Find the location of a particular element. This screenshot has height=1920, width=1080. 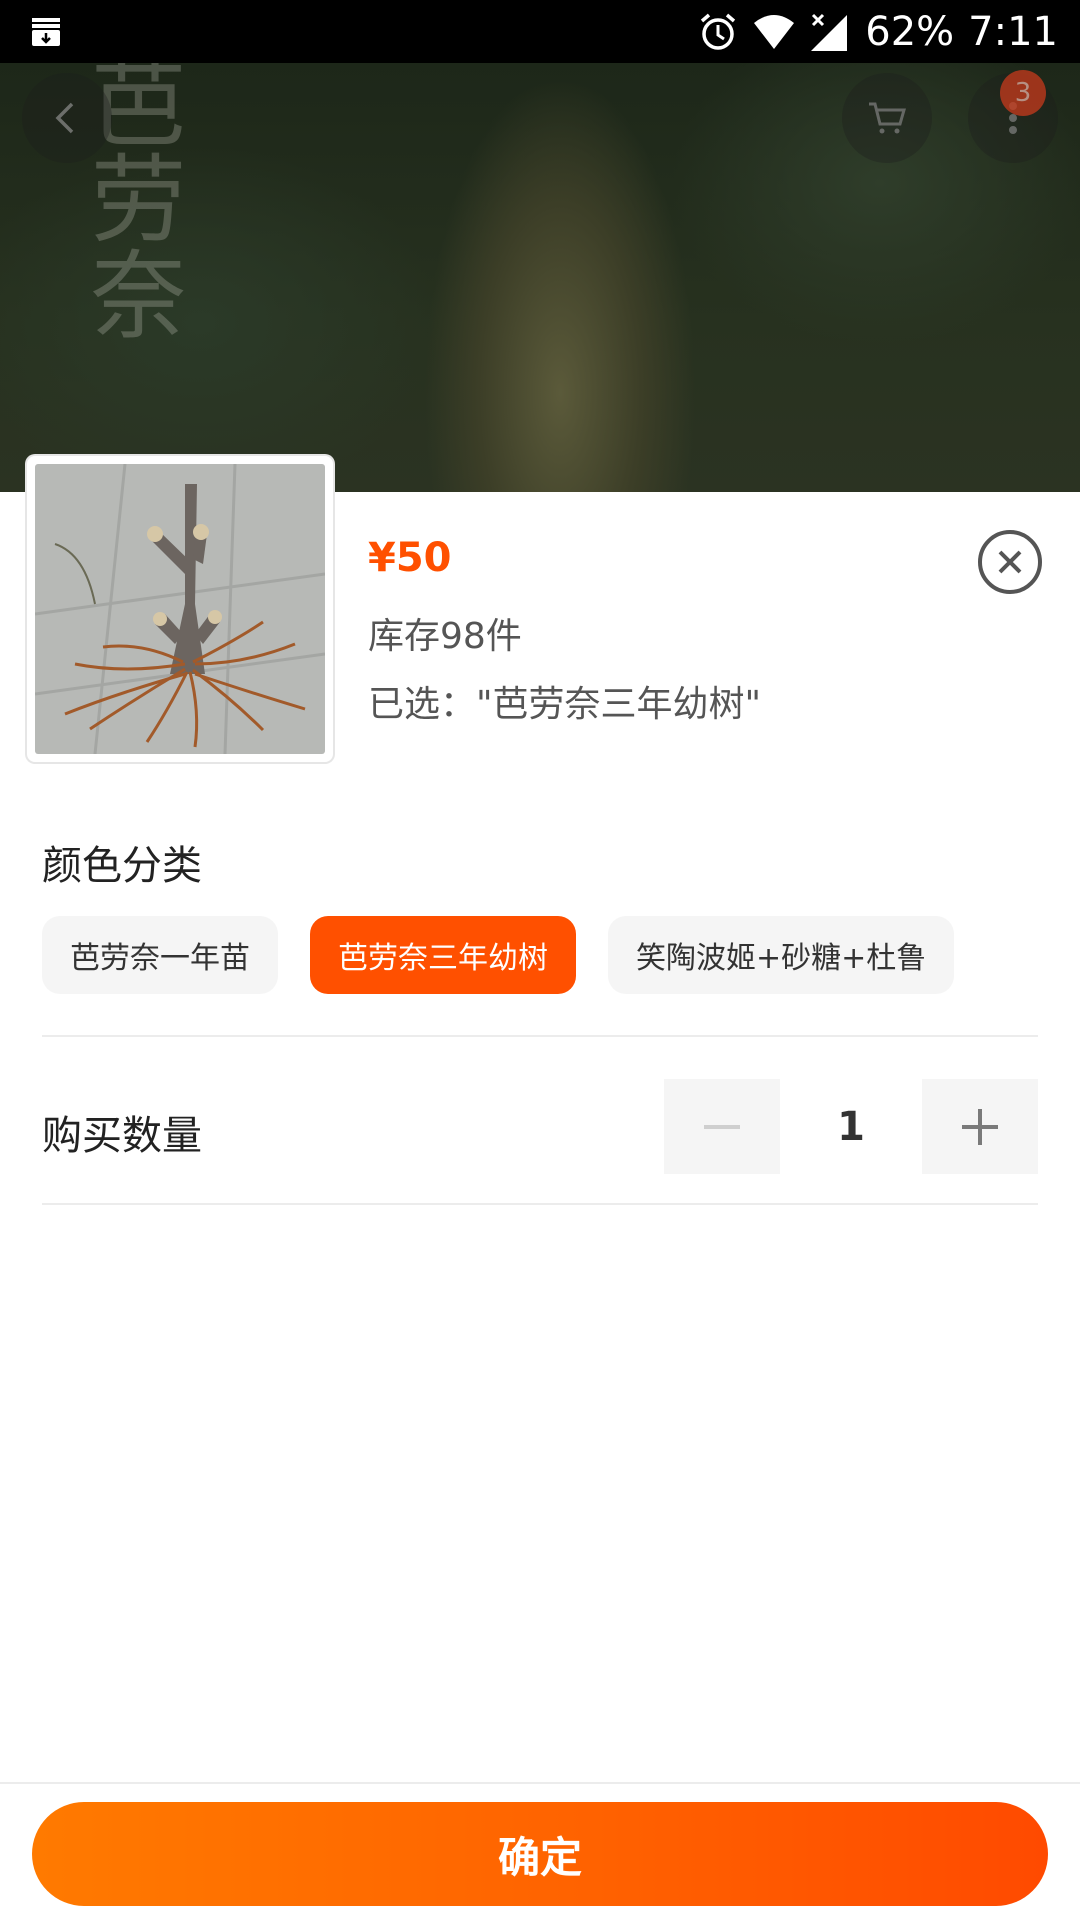

close-icon is located at coordinates (1010, 562).